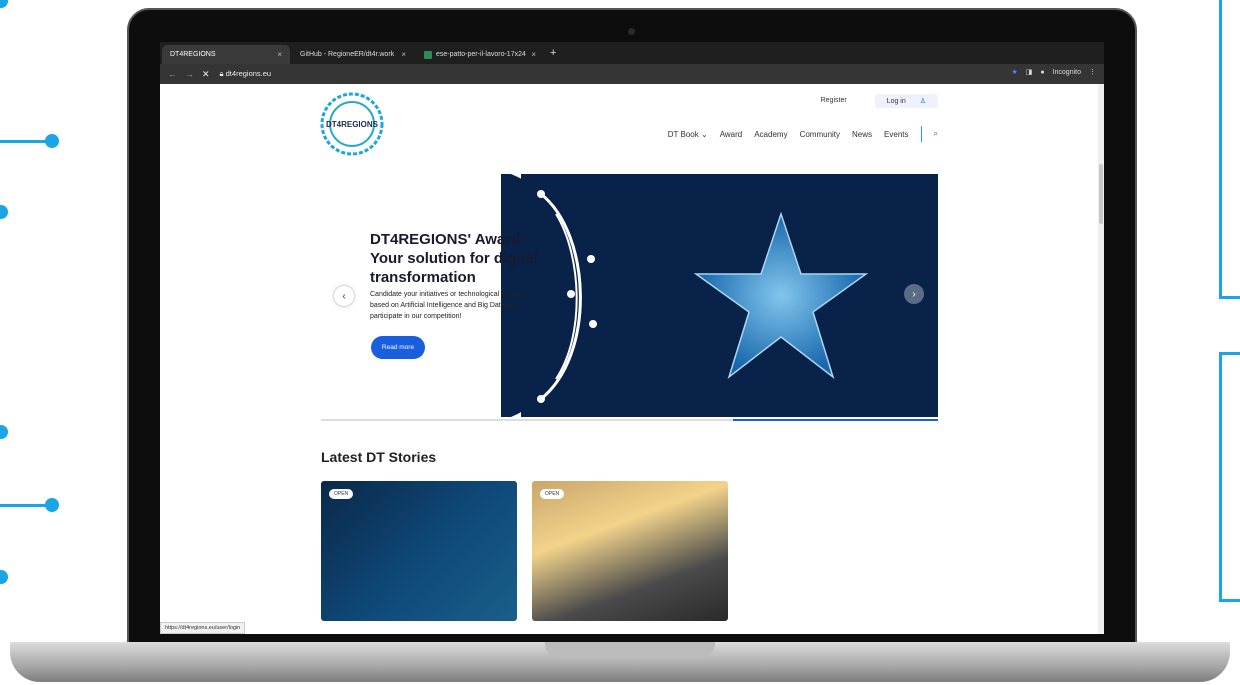 The height and width of the screenshot is (685, 1240). I want to click on top-links: Register Log in ♙, so click(876, 101).